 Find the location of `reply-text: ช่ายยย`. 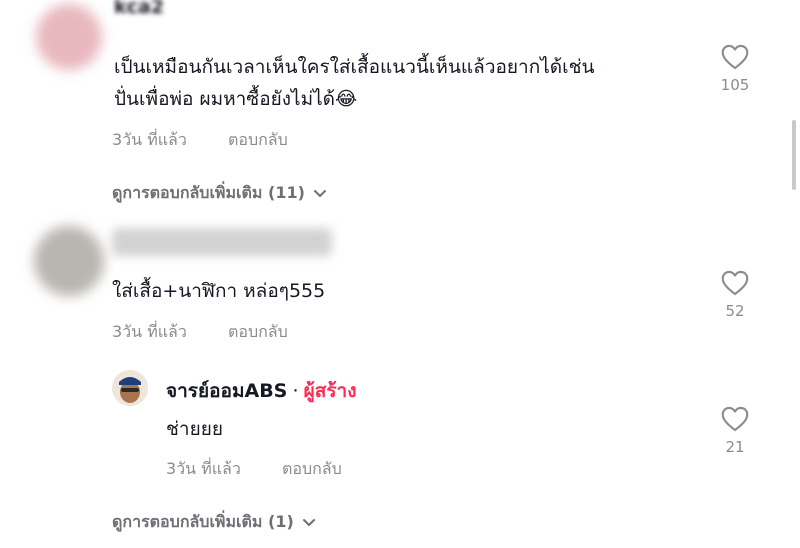

reply-text: ช่ายยย is located at coordinates (194, 429).